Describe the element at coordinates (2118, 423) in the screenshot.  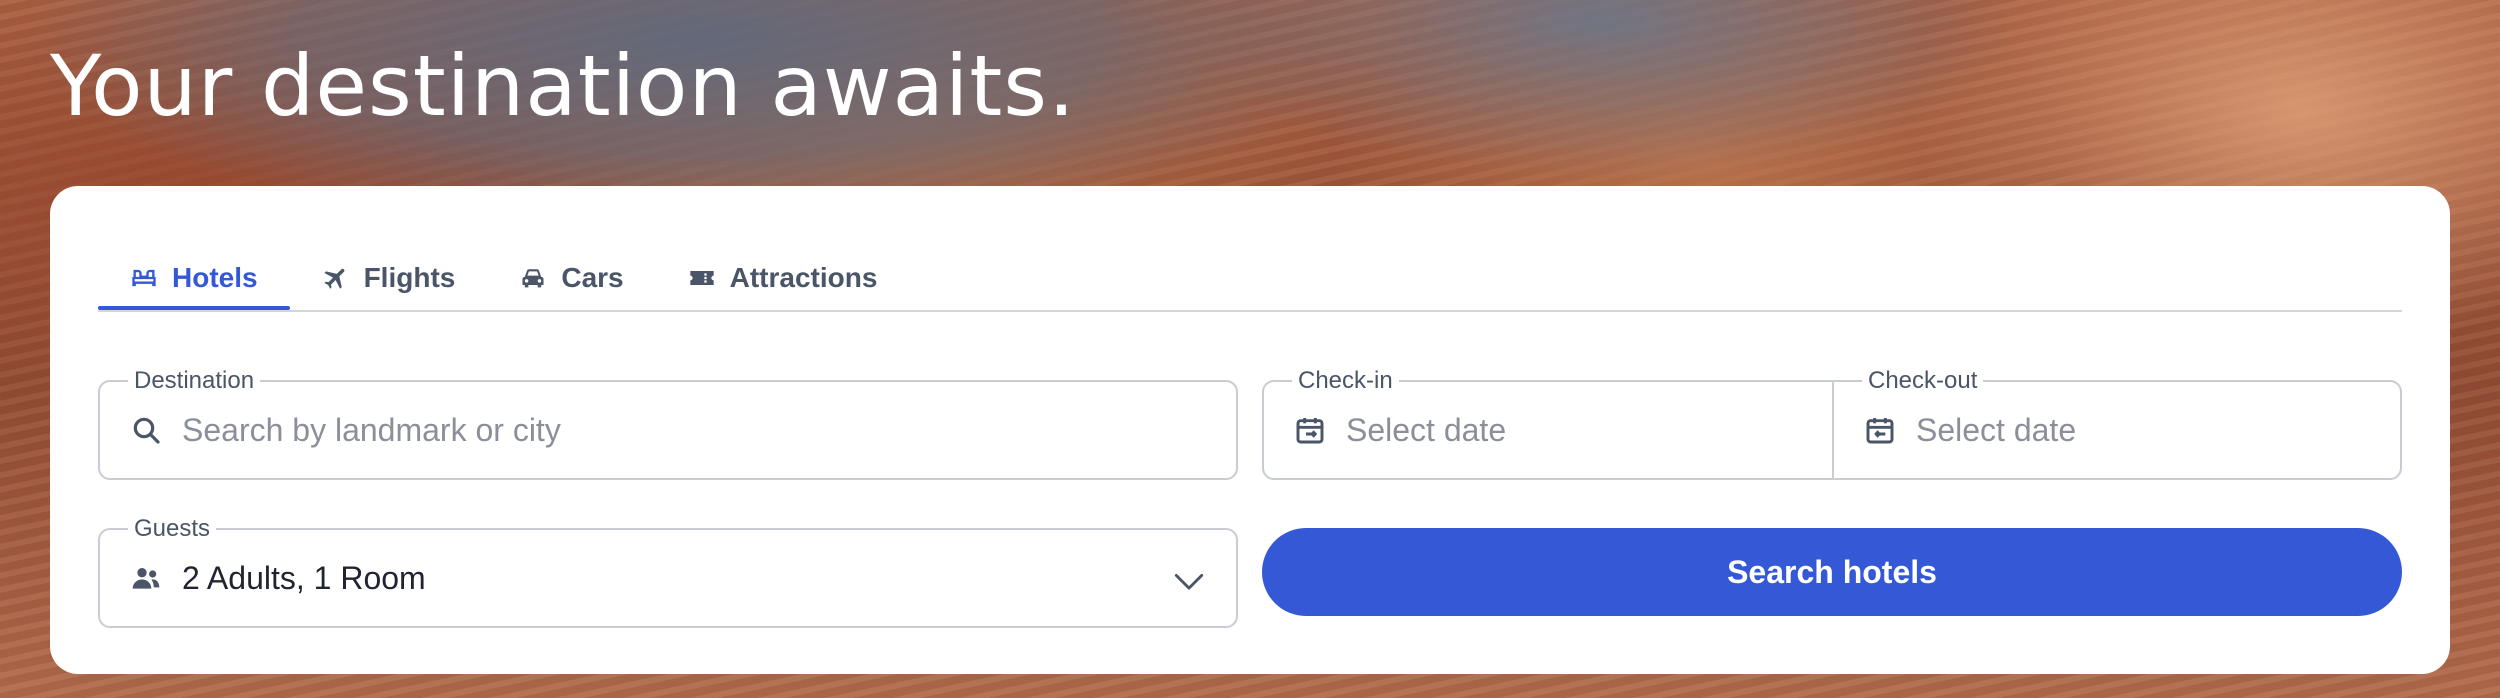
I see `checkout-field: Check-out Select date` at that location.